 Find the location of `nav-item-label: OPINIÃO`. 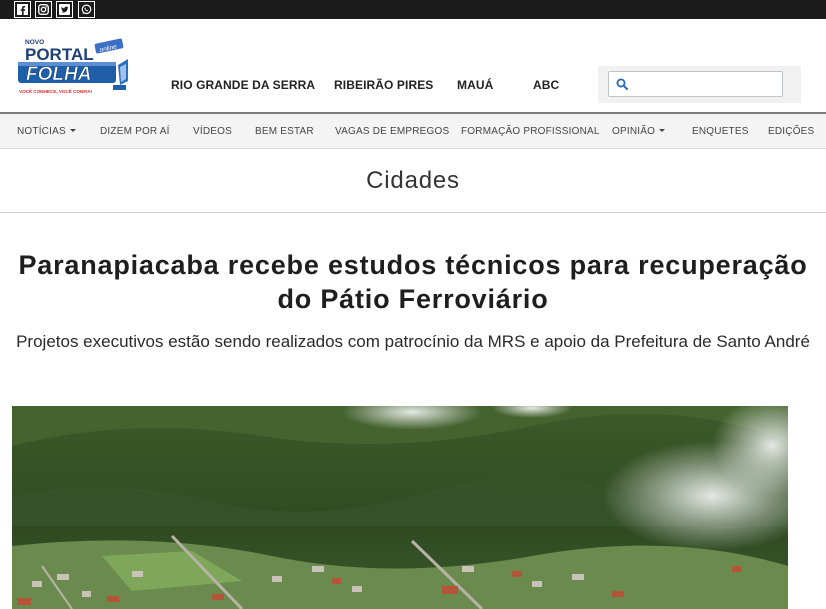

nav-item-label: OPINIÃO is located at coordinates (634, 131).